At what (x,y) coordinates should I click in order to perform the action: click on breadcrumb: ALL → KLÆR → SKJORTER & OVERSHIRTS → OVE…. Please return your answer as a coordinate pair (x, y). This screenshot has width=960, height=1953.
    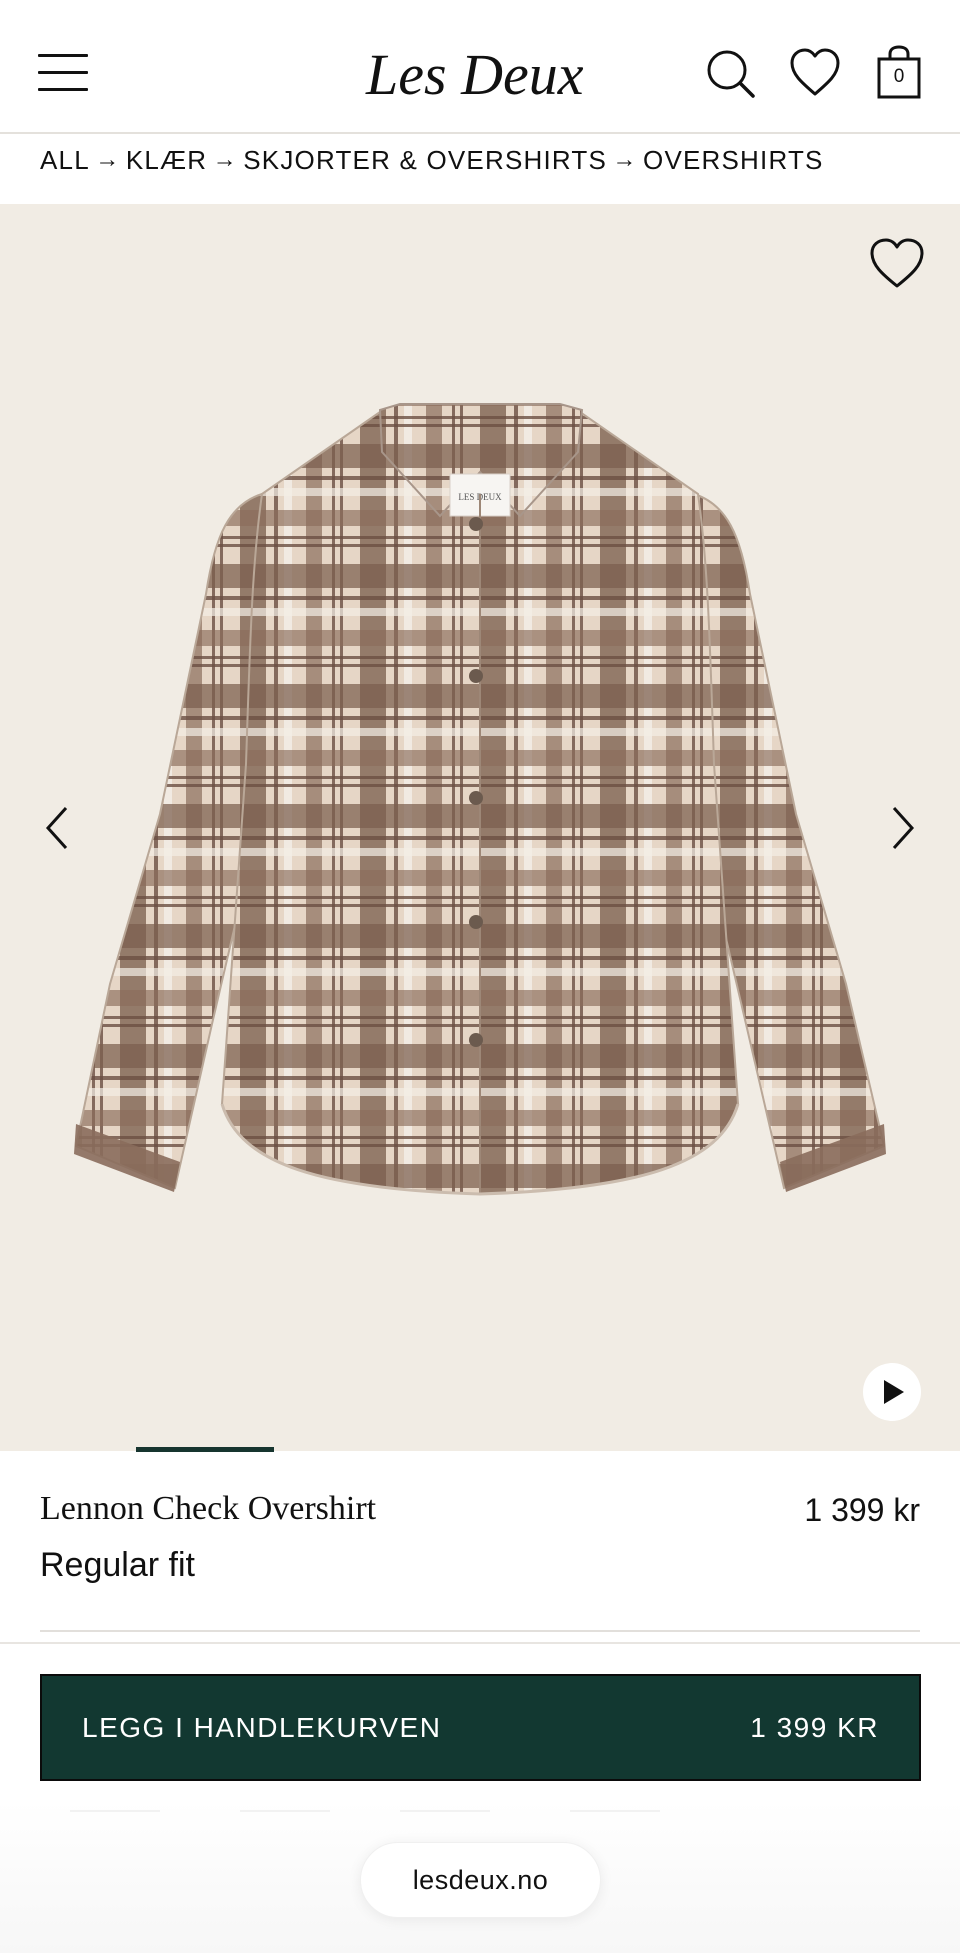
    Looking at the image, I should click on (432, 160).